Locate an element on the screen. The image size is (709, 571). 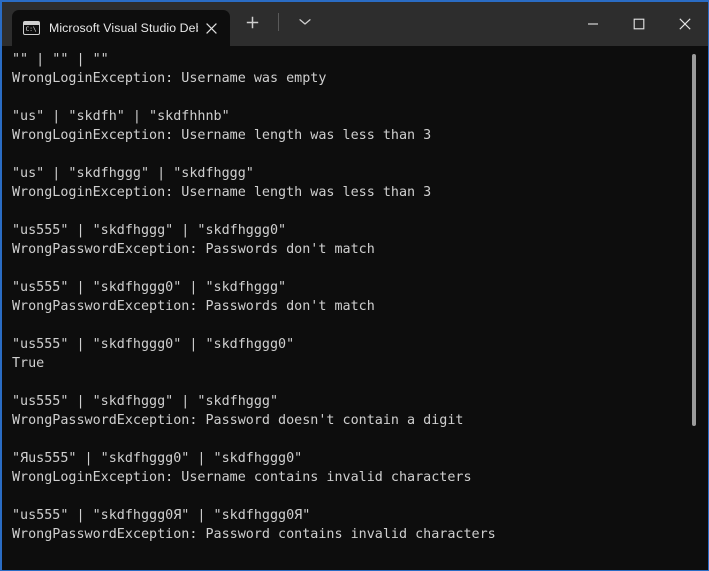
maximize-button is located at coordinates (639, 24).